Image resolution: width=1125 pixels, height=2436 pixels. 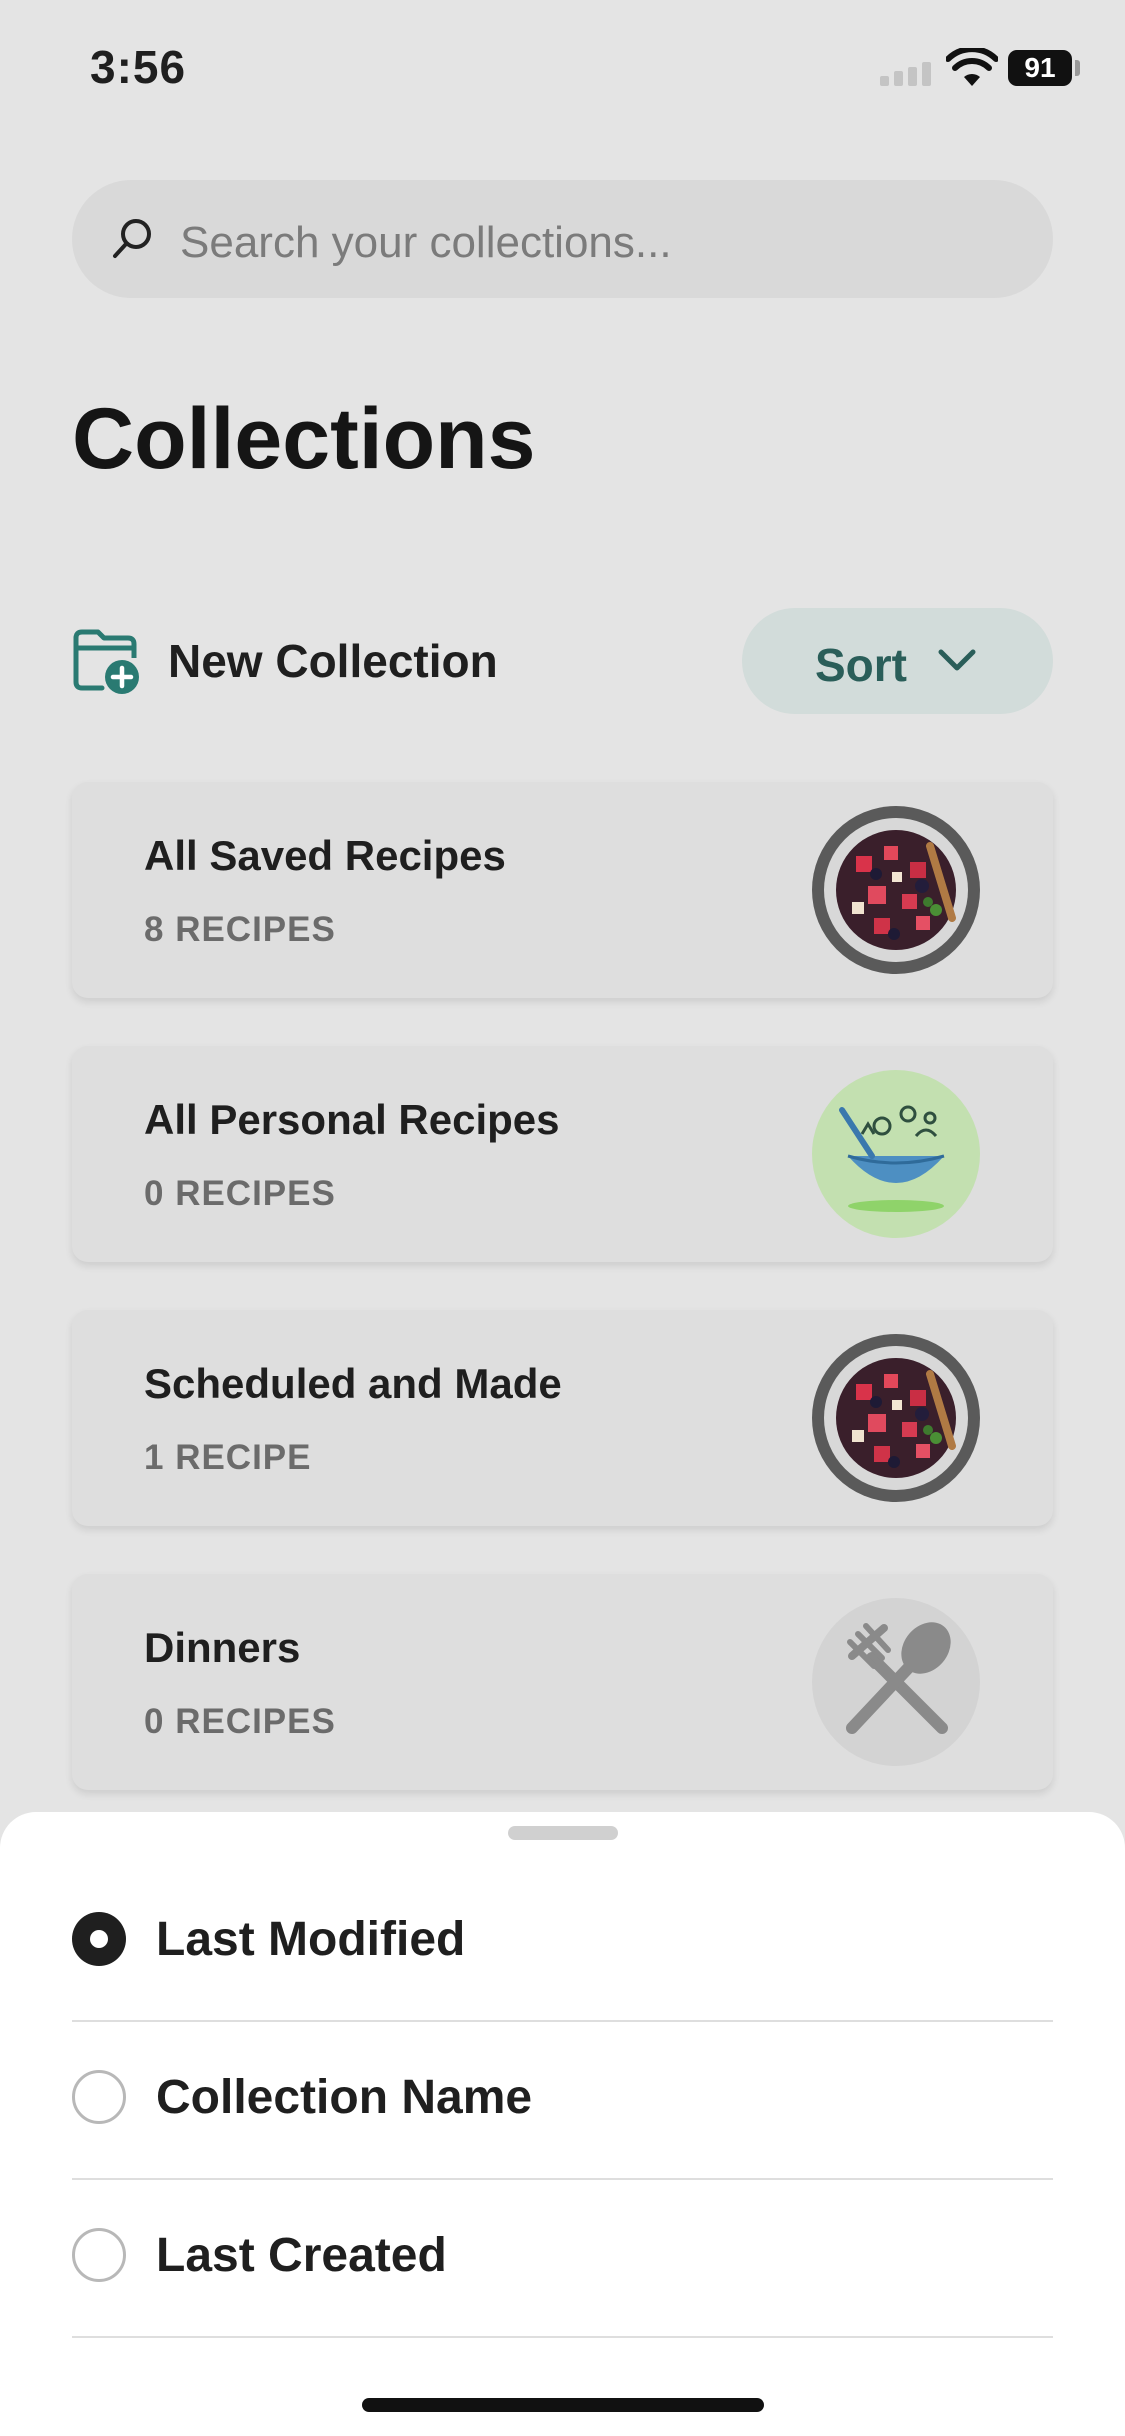 What do you see at coordinates (344, 2097) in the screenshot?
I see `sort-option-label: Collection Name` at bounding box center [344, 2097].